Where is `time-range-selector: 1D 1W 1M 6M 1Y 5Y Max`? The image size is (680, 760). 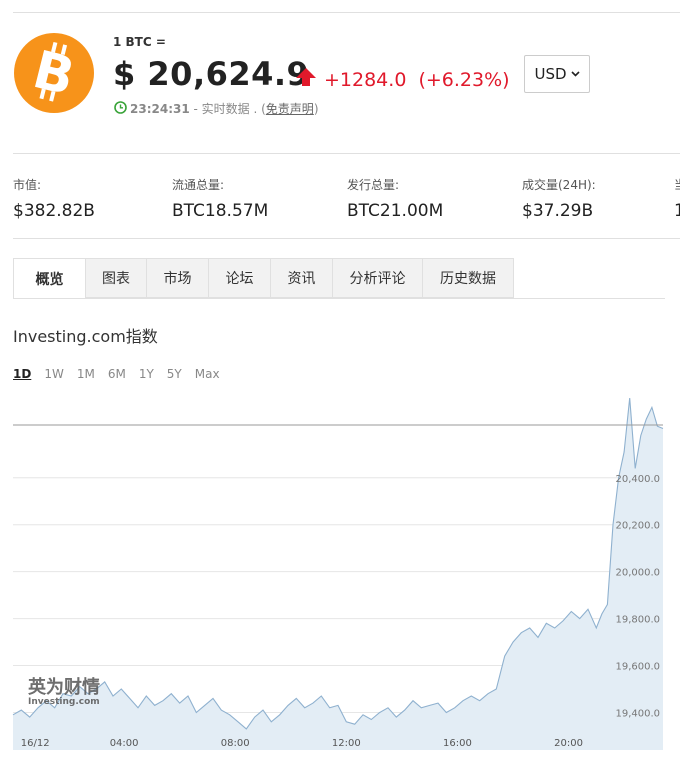 time-range-selector: 1D 1W 1M 6M 1Y 5Y Max is located at coordinates (123, 374).